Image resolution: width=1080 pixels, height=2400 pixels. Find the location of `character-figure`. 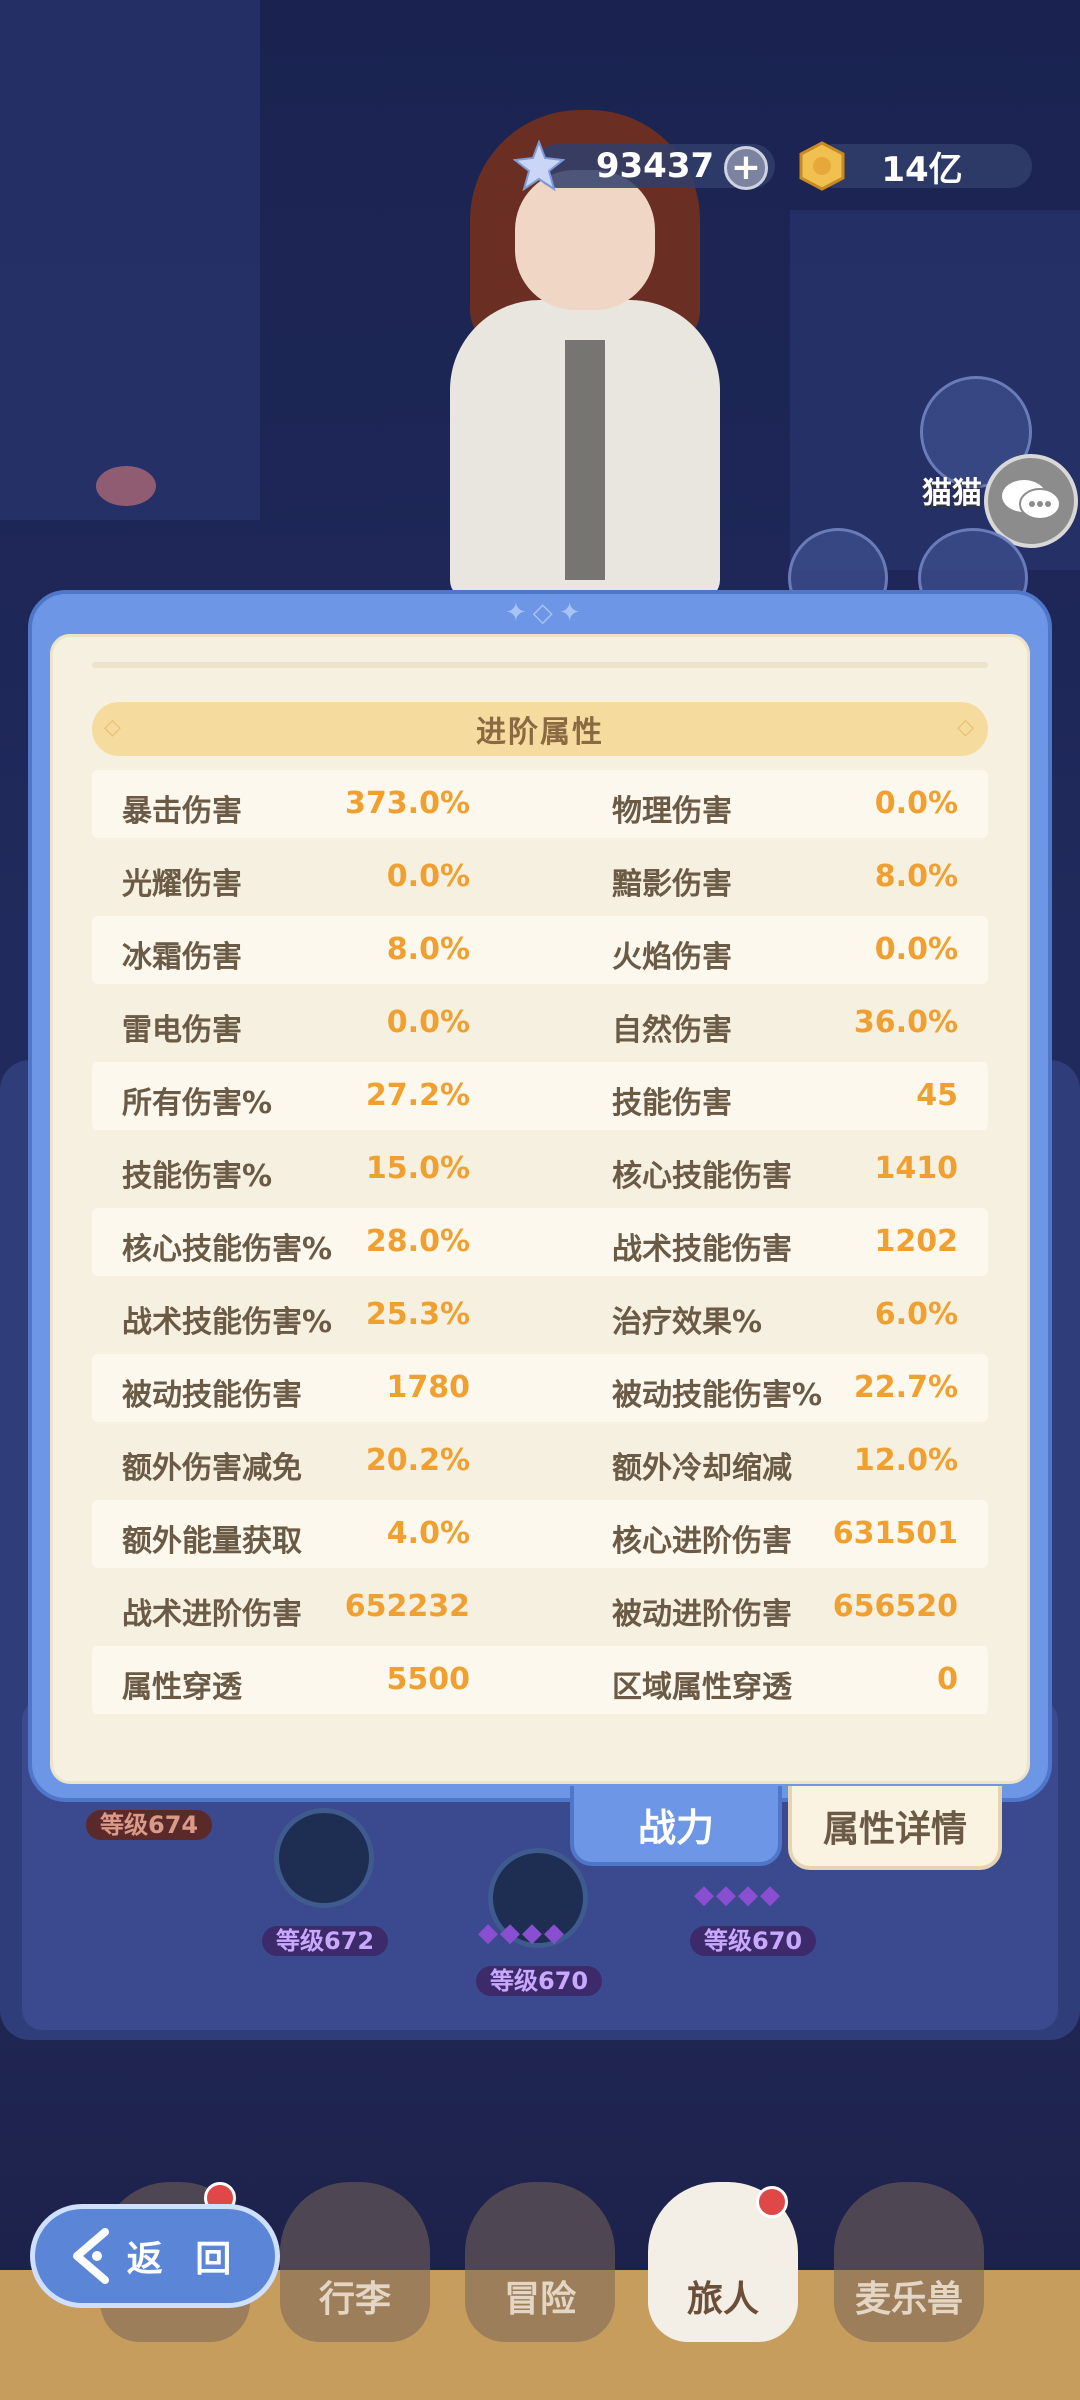

character-figure is located at coordinates (585, 320).